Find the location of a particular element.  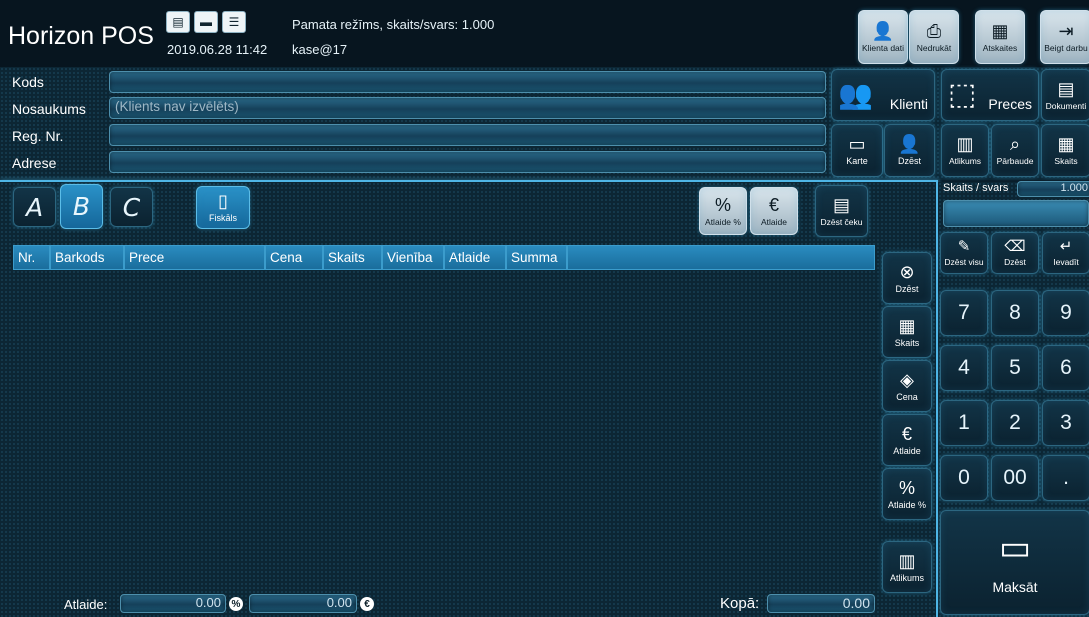

clear-all-button: ✎ Dzēst visu is located at coordinates (964, 253).